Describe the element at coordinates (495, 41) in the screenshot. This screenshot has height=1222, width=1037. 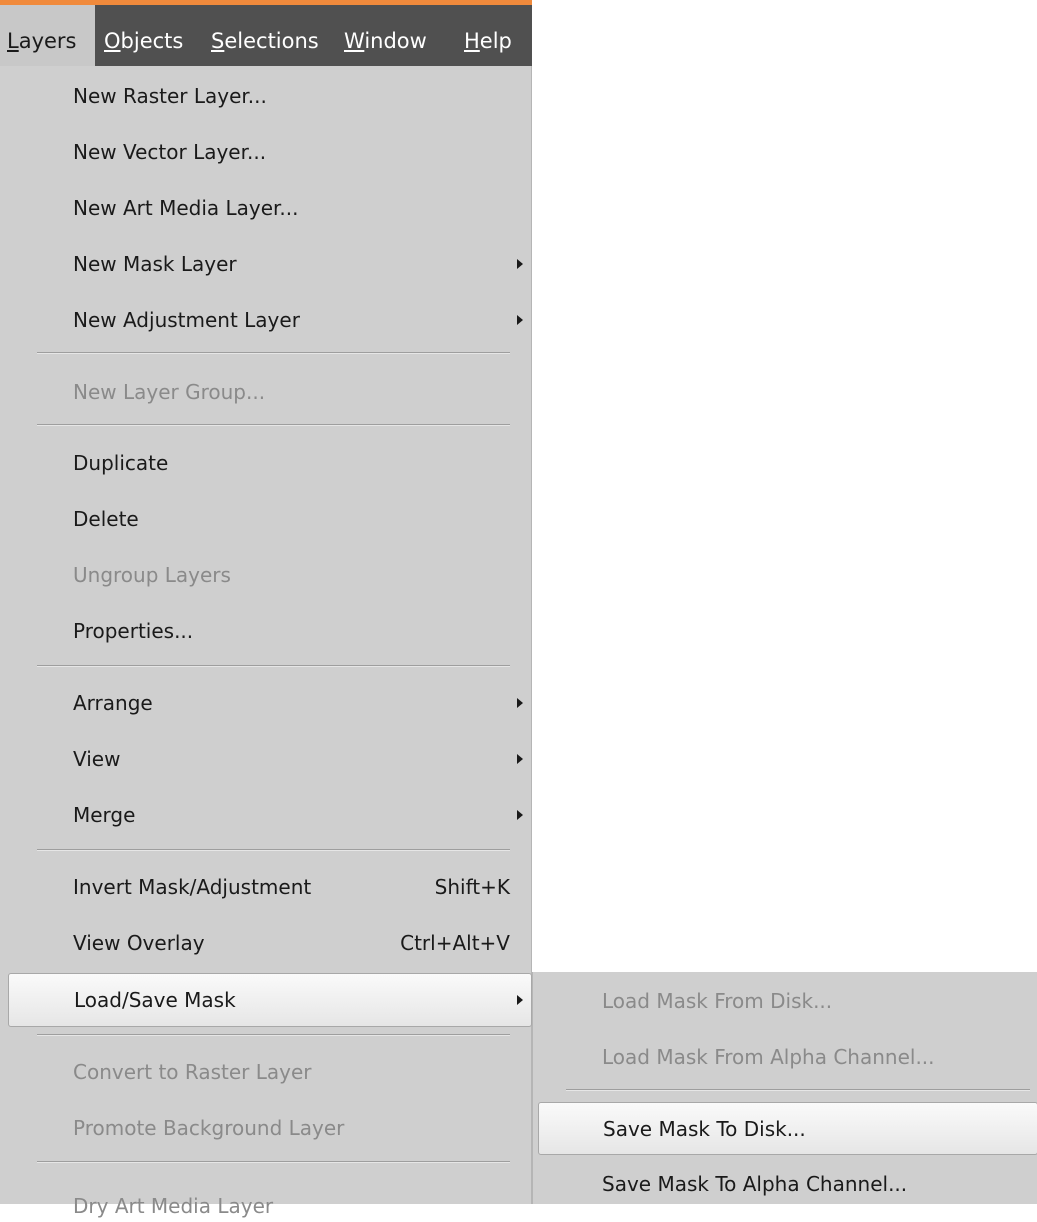
I see `menubar-help-label: elp` at that location.